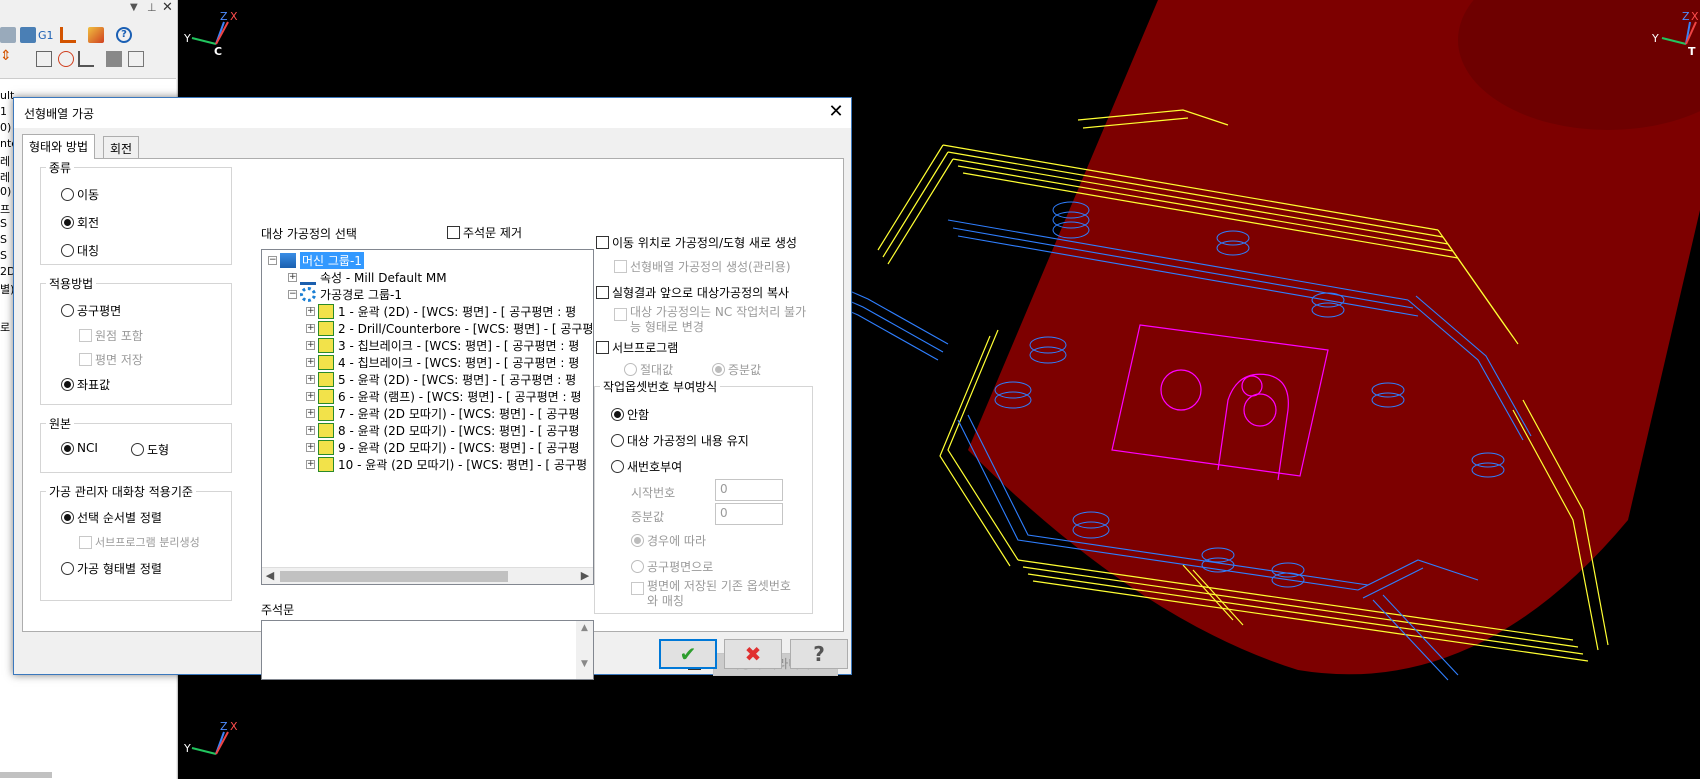 Image resolution: width=1700 pixels, height=779 pixels. What do you see at coordinates (484, 232) in the screenshot?
I see `check-remove-comment: 주석문 제거` at bounding box center [484, 232].